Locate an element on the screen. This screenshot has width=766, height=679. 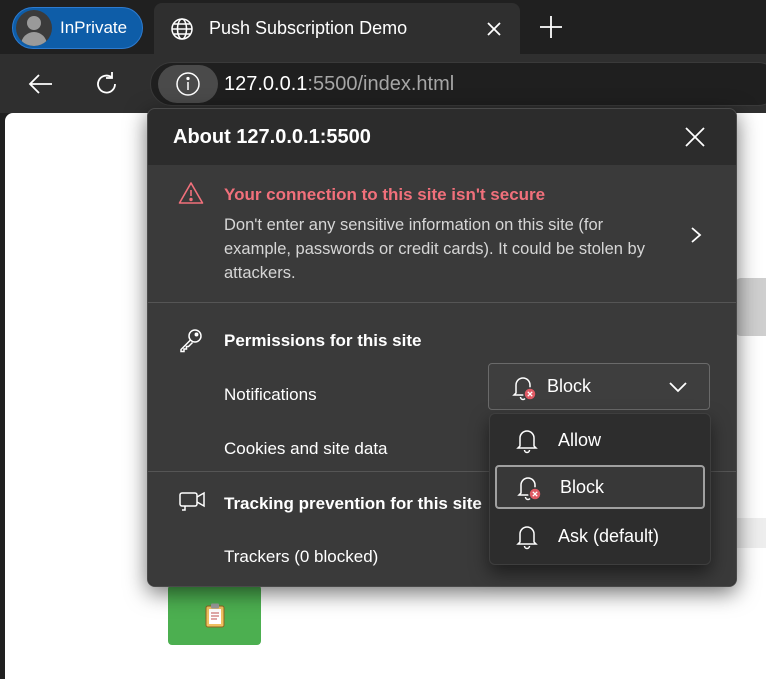
tab-push-subscription-demo: Push Subscription Demo is located at coordinates (337, 28).